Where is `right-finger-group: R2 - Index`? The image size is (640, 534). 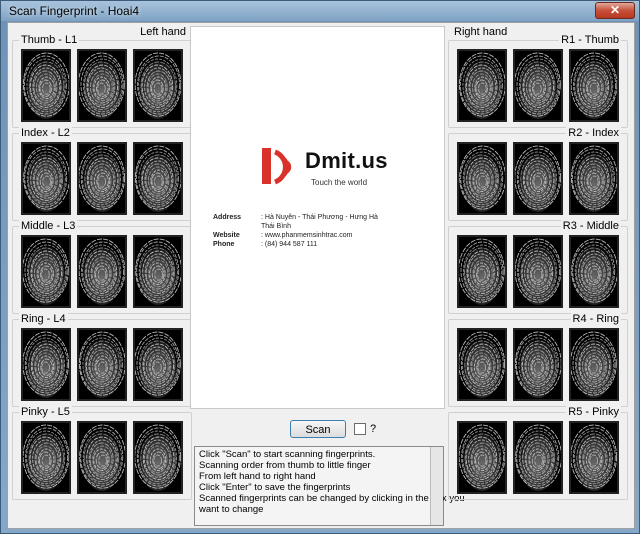
right-finger-group: R2 - Index is located at coordinates (538, 174).